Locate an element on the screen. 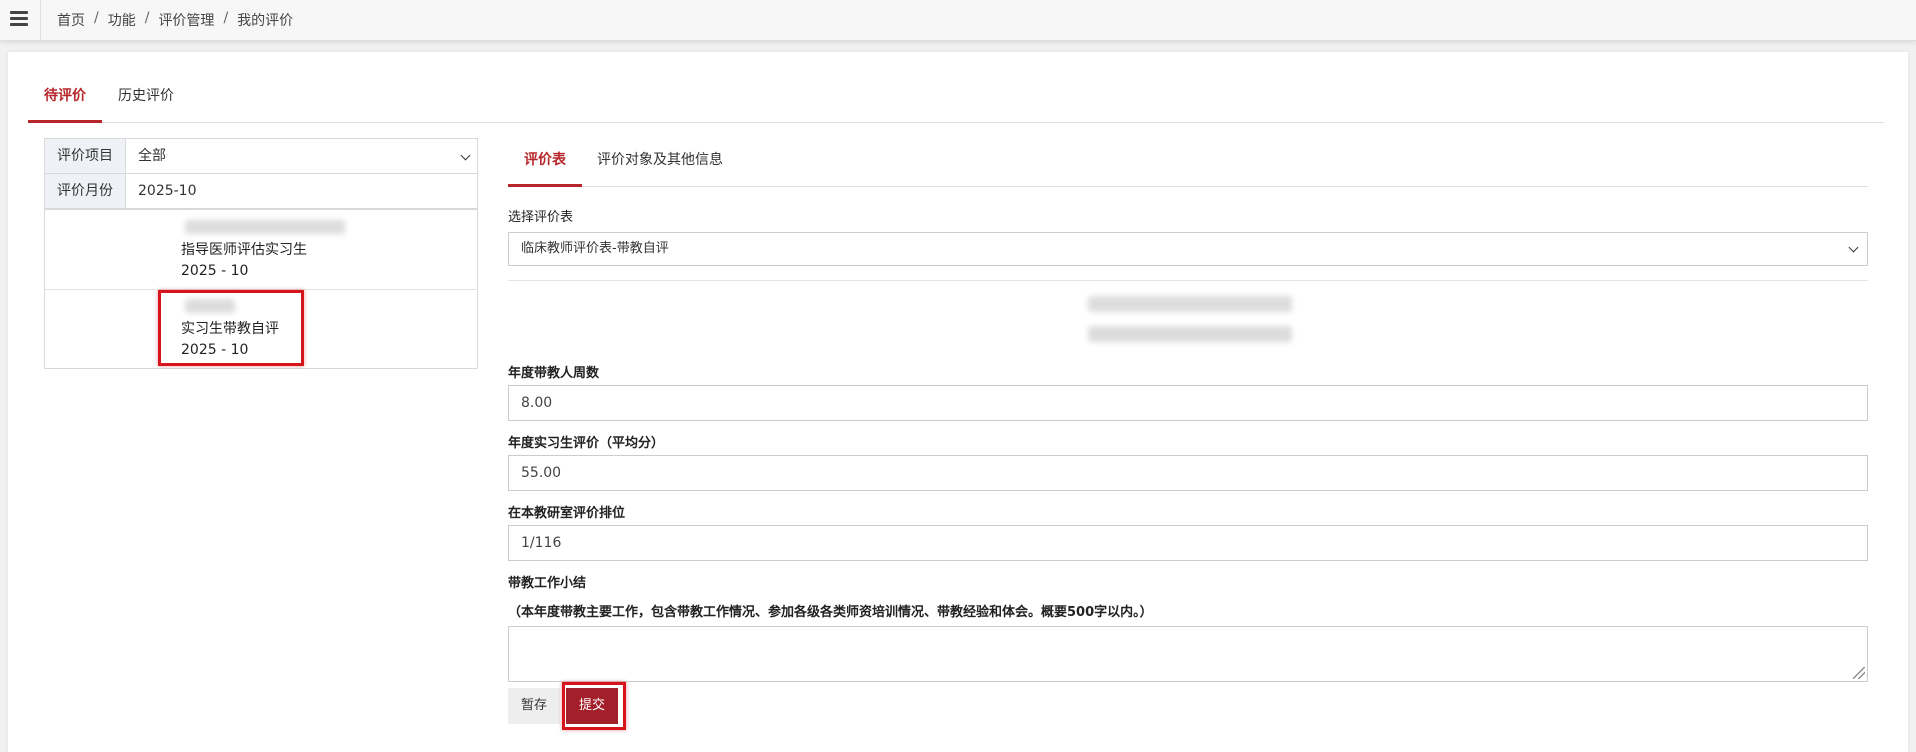 This screenshot has height=752, width=1916. resize-handle-icon is located at coordinates (1859, 673).